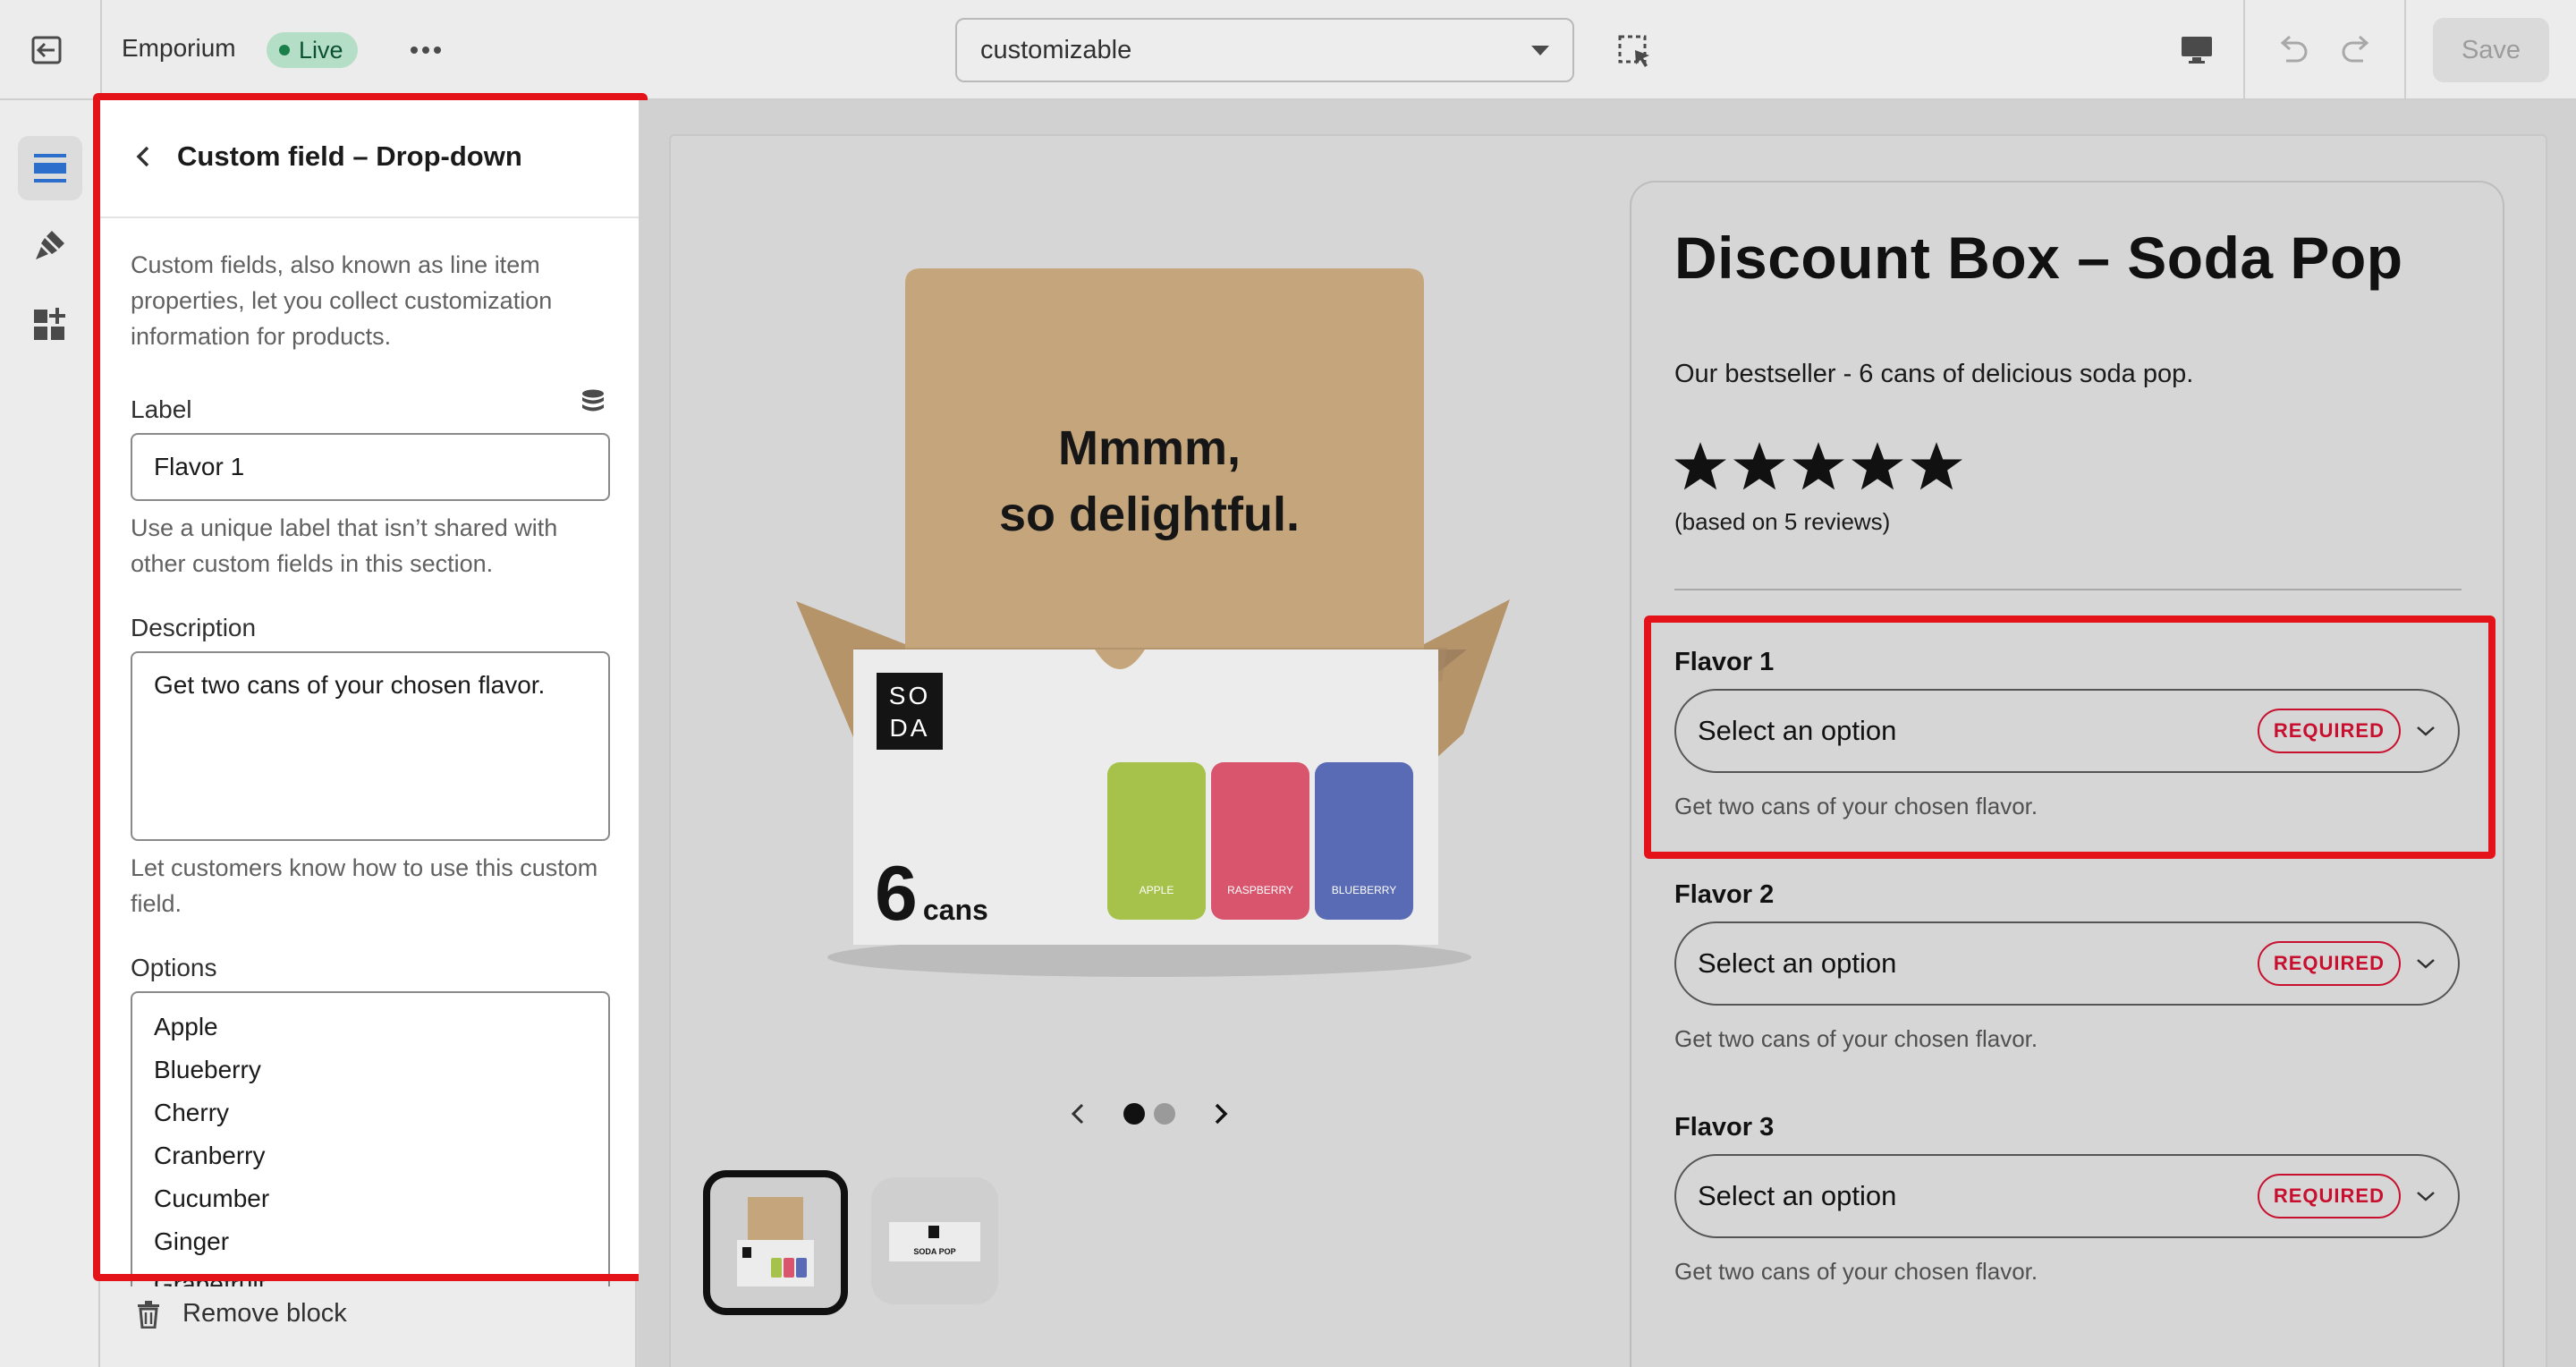  What do you see at coordinates (2196, 50) in the screenshot?
I see `desktop-icon` at bounding box center [2196, 50].